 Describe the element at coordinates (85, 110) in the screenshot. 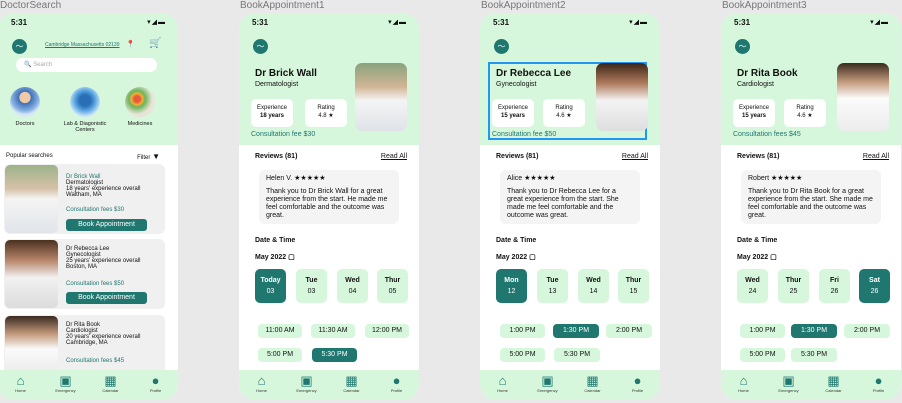

I see `category-lab: Lab & Diagonistic Centers` at that location.